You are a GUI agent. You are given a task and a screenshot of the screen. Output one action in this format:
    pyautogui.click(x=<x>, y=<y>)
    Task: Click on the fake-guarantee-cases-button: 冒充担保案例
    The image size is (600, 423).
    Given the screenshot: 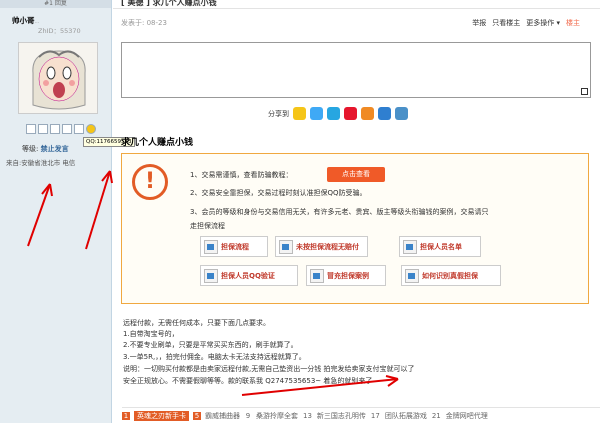 What is the action you would take?
    pyautogui.click(x=346, y=275)
    